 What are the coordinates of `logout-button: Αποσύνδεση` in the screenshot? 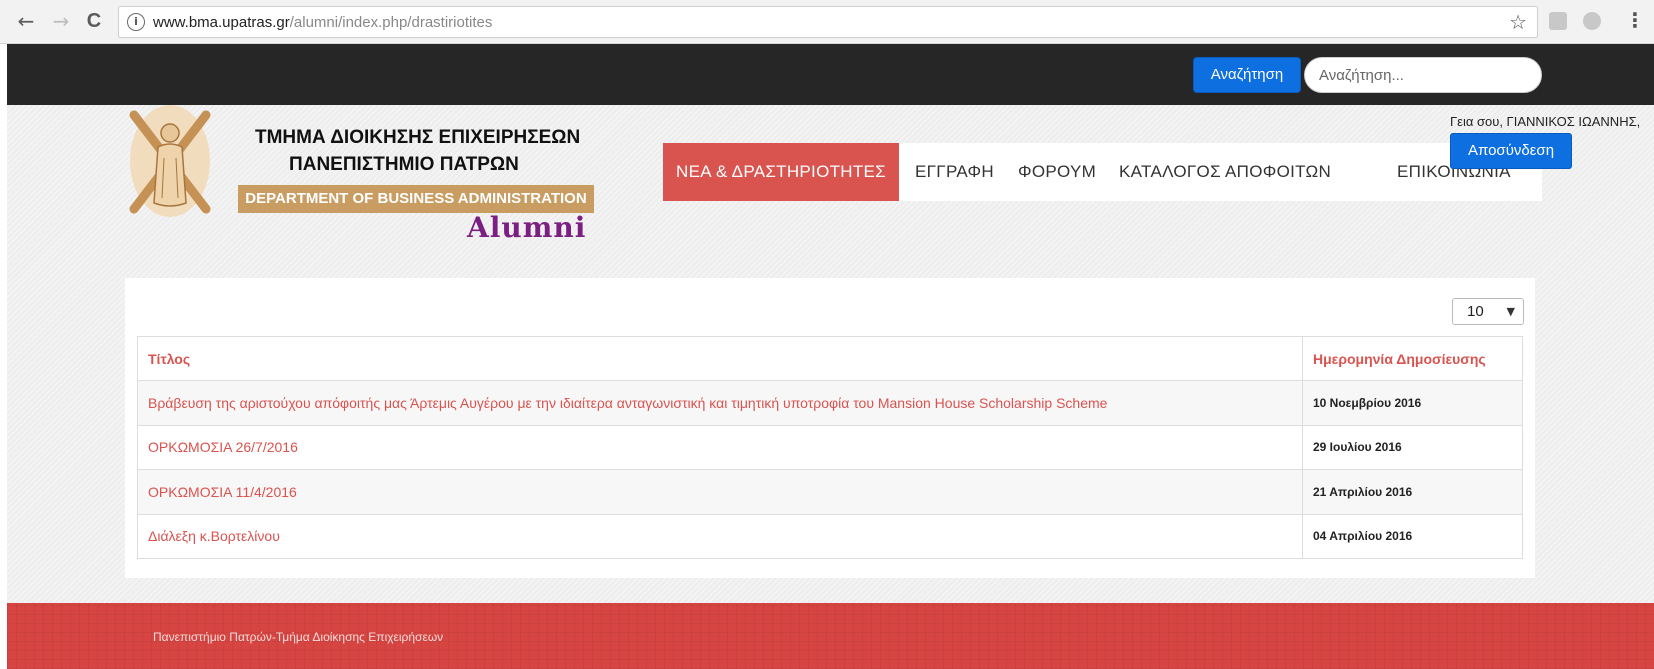 It's located at (1511, 151).